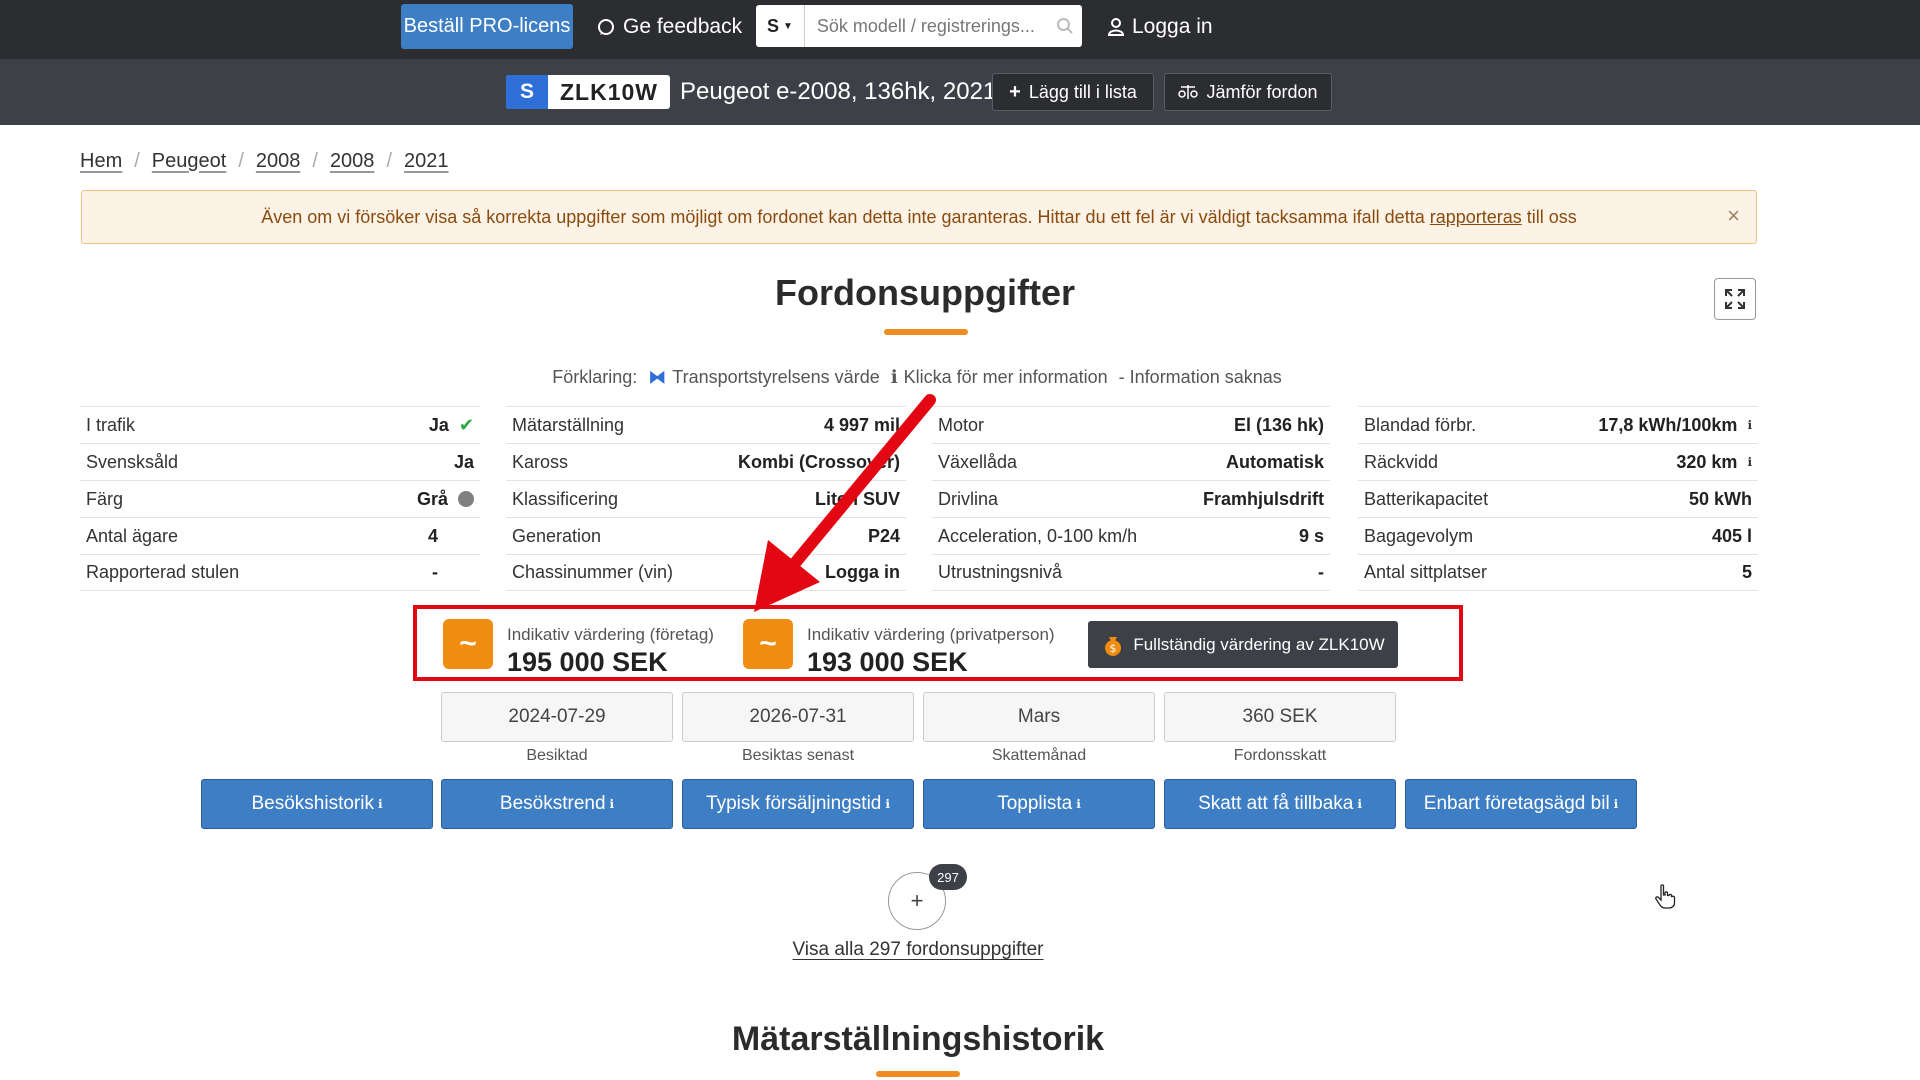 This screenshot has width=1920, height=1080. What do you see at coordinates (1131, 461) in the screenshot?
I see `data-row: Växellåda Automatisk` at bounding box center [1131, 461].